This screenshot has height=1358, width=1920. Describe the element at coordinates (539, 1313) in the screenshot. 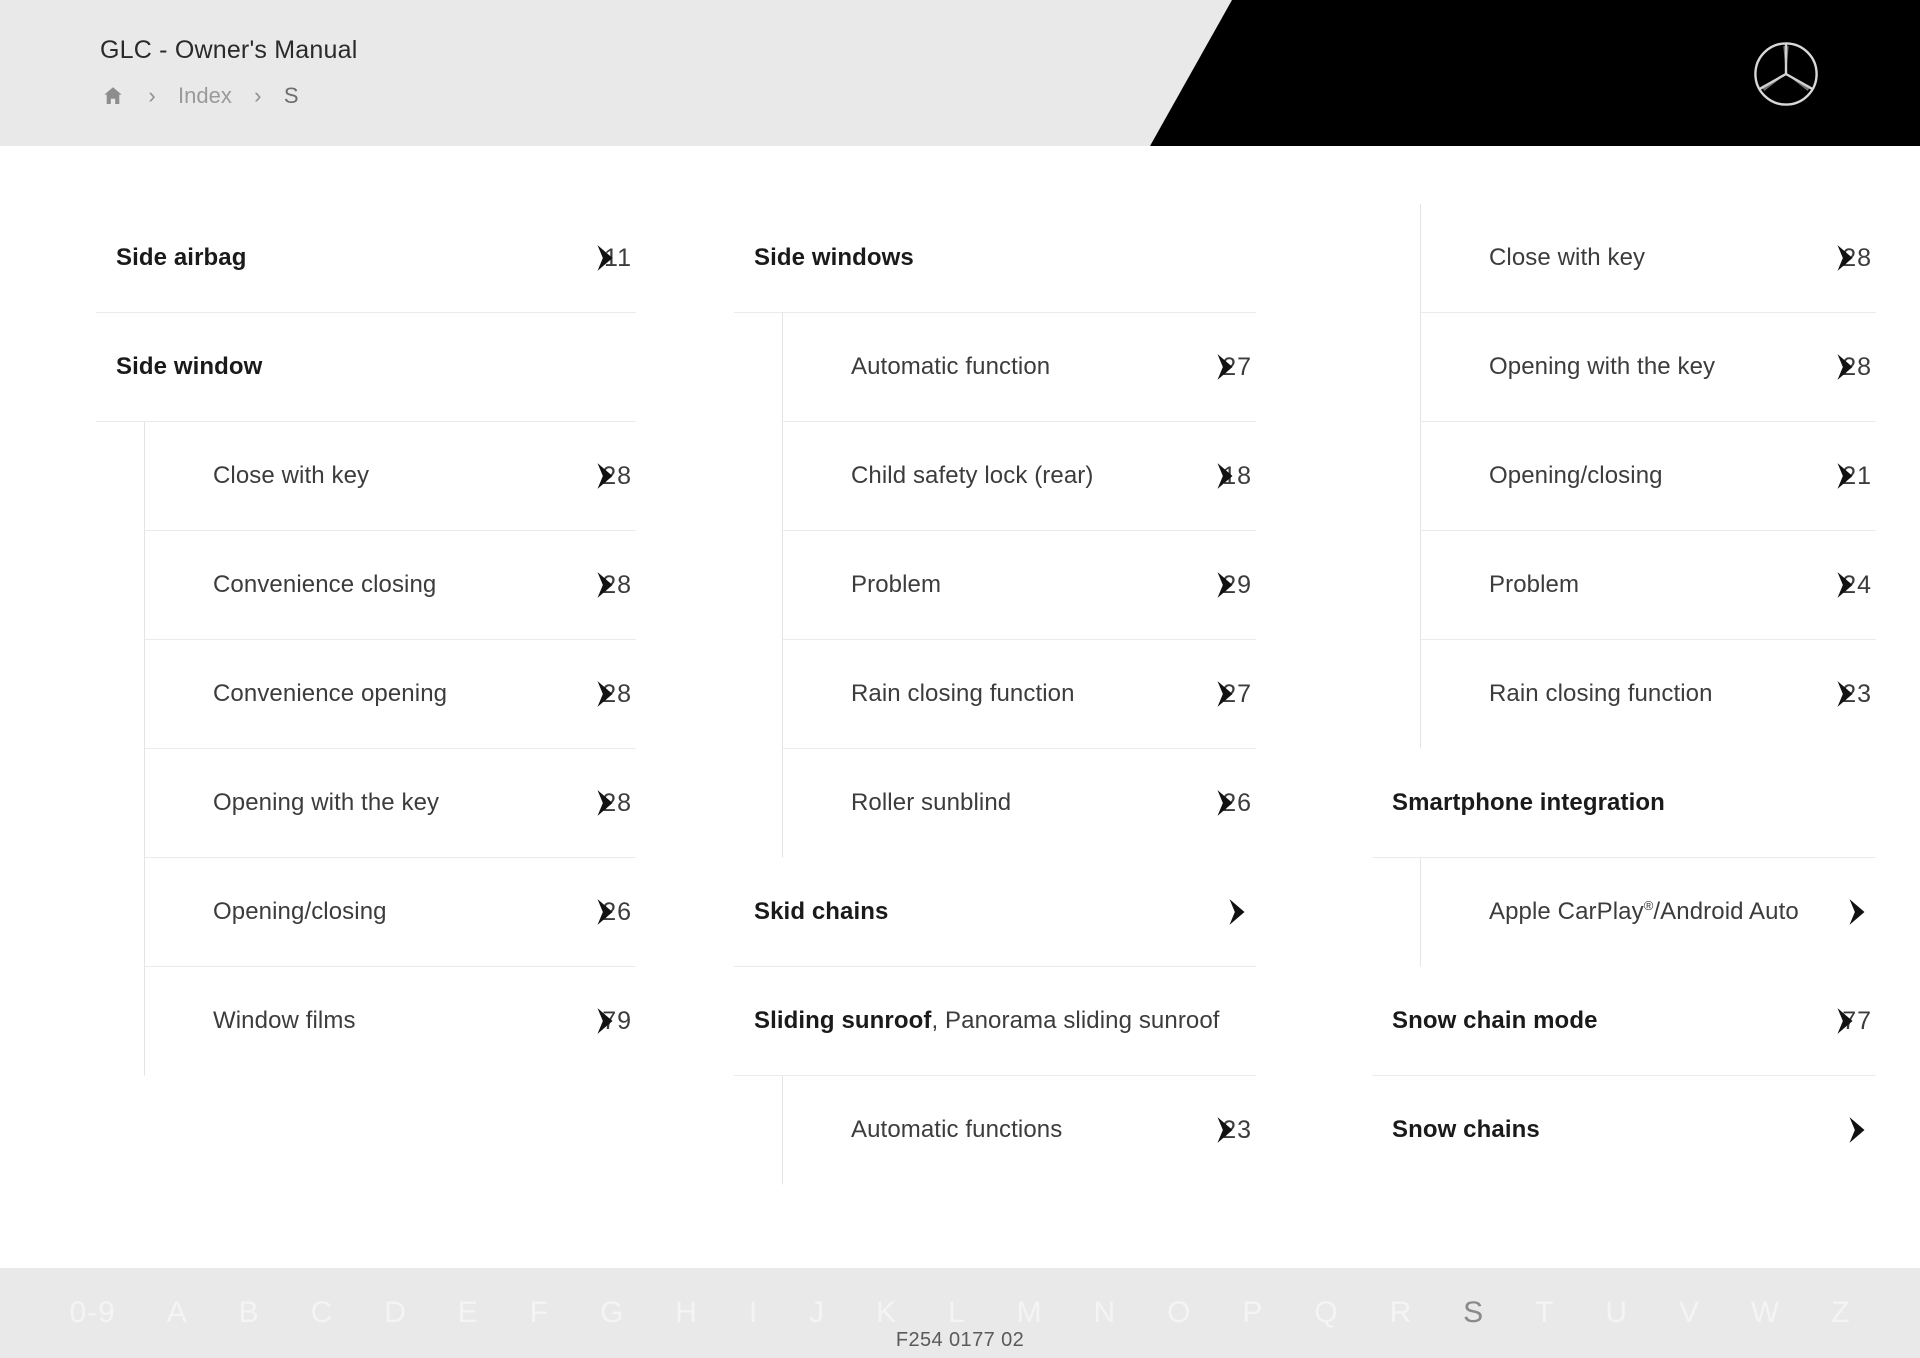

I see `alpha-item-f: F` at that location.